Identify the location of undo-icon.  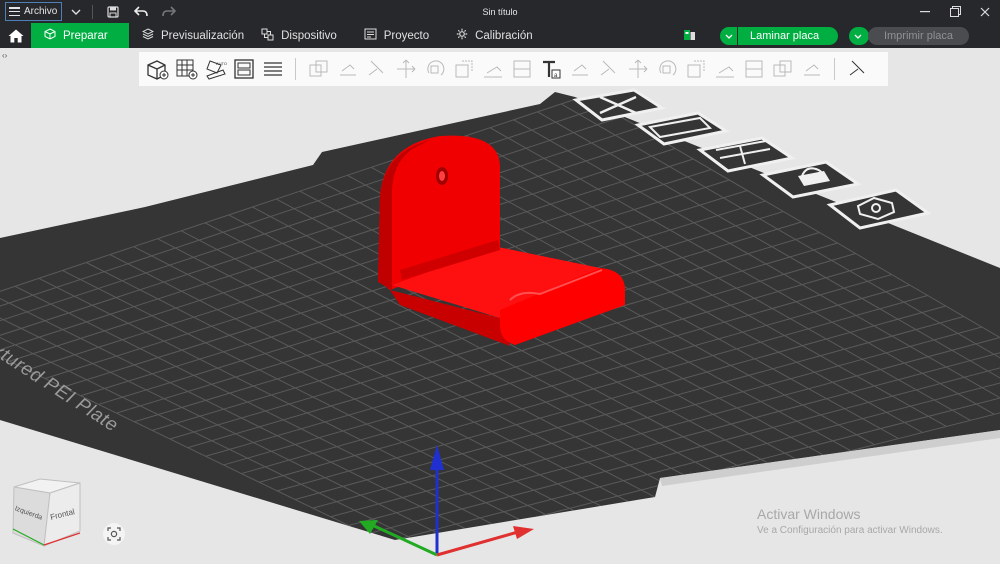
(141, 11).